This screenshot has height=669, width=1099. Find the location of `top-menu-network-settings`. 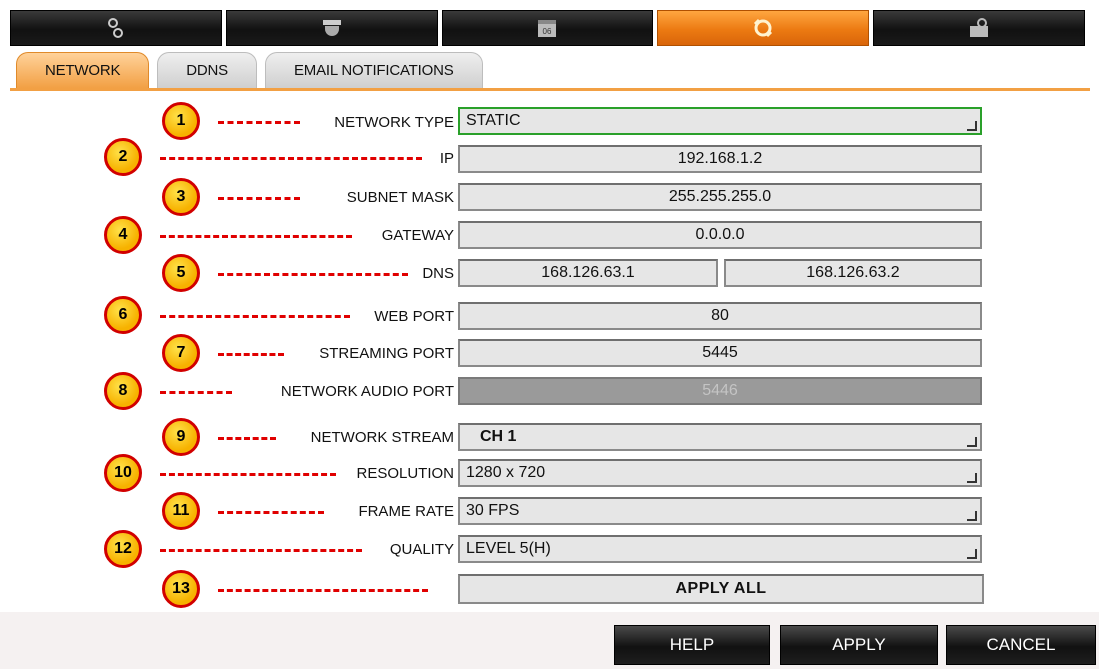

top-menu-network-settings is located at coordinates (763, 28).